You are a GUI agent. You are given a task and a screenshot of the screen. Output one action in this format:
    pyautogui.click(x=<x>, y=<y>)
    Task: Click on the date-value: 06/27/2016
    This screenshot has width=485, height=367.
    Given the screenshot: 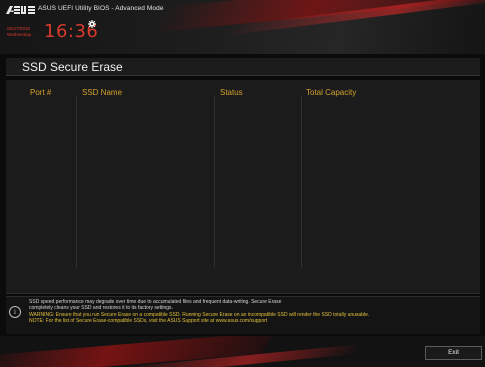 What is the action you would take?
    pyautogui.click(x=18, y=28)
    